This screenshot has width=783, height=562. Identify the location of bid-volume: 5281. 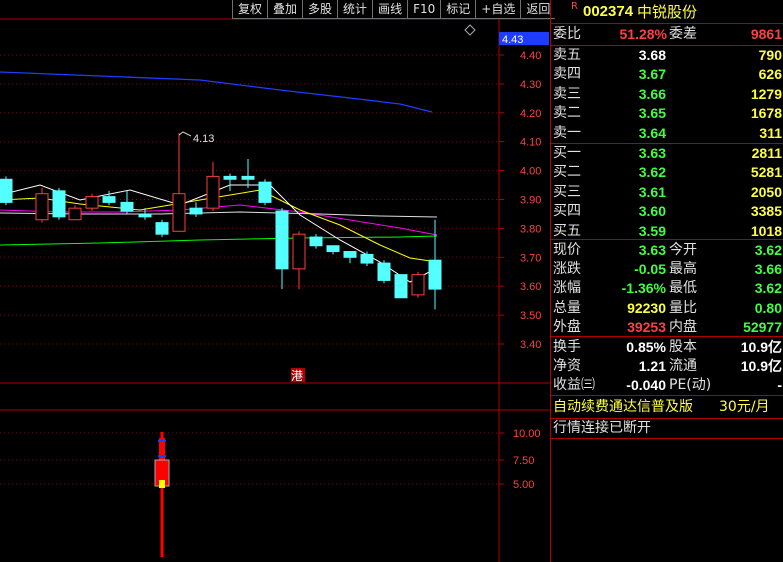
(766, 172).